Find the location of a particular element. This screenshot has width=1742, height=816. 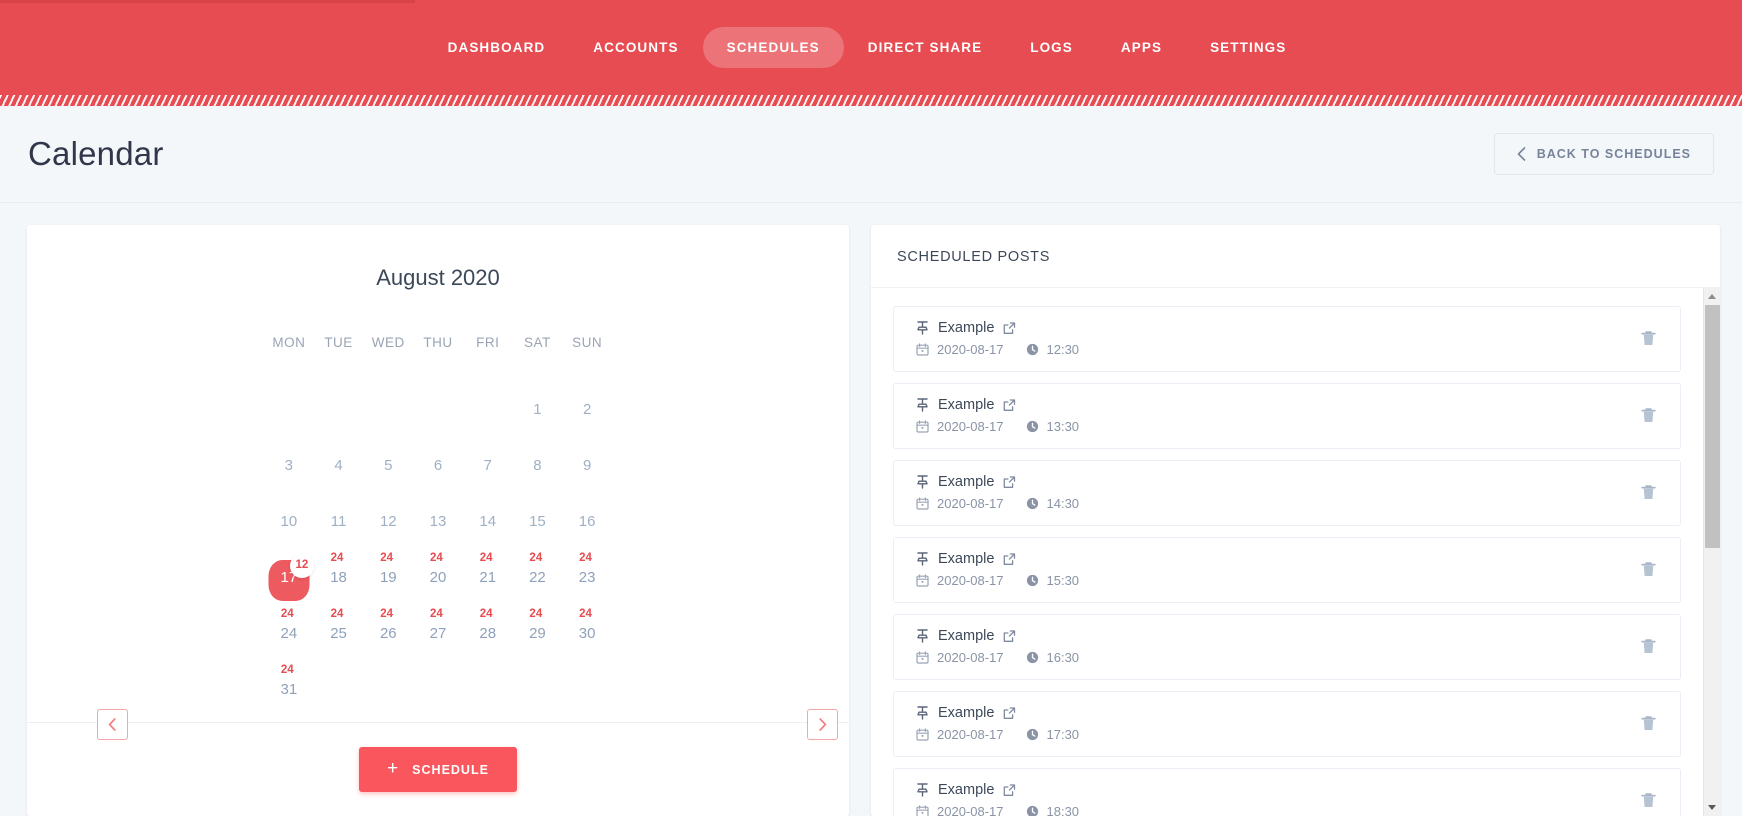

day-number: 20 is located at coordinates (438, 577).